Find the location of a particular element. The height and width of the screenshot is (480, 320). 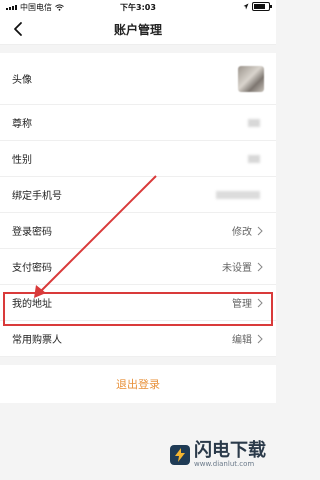

chevron-left-icon is located at coordinates (19, 29).